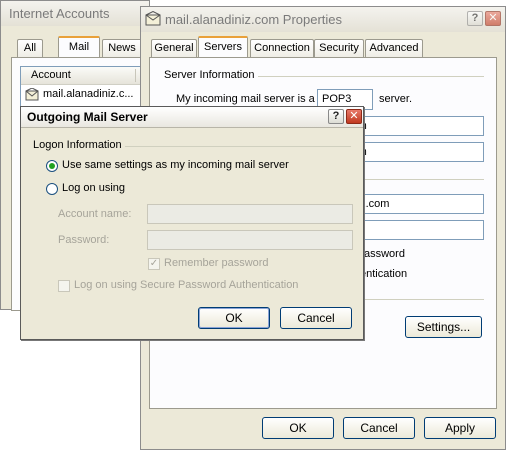  What do you see at coordinates (85, 76) in the screenshot?
I see `accounts-list-header: Account` at bounding box center [85, 76].